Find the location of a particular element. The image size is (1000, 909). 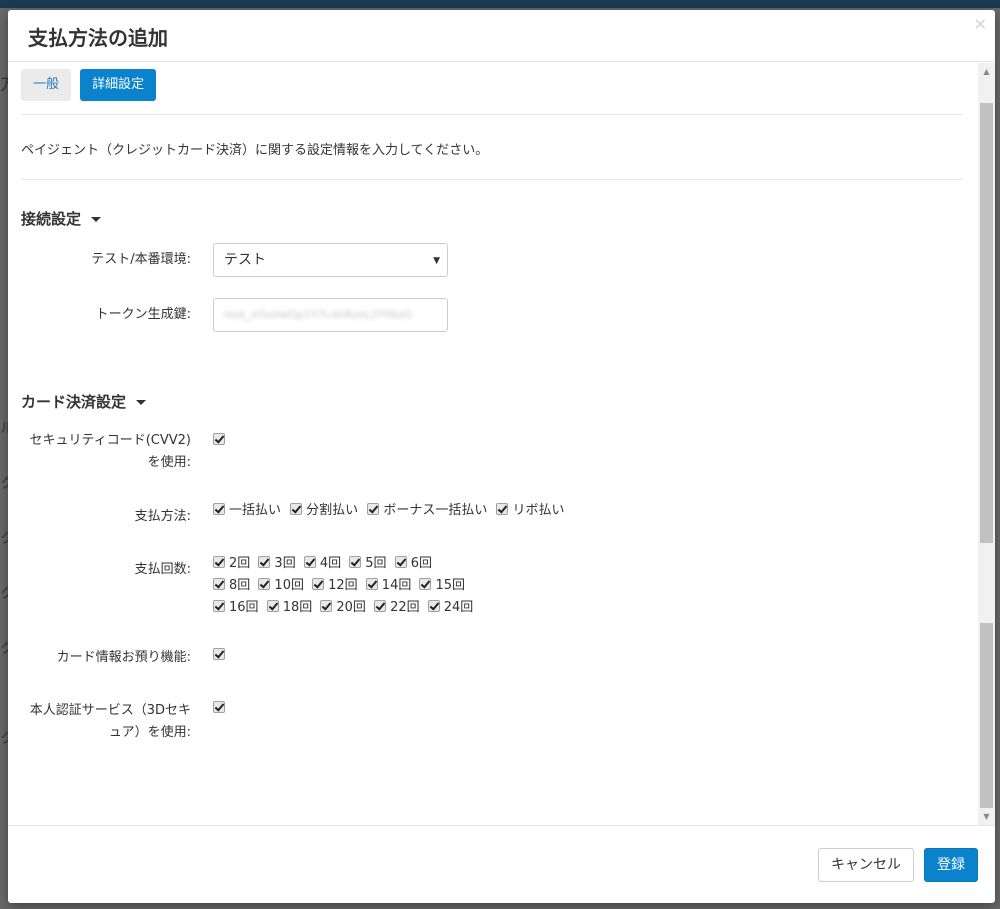

scrollbar-thumb-lower is located at coordinates (986, 715).